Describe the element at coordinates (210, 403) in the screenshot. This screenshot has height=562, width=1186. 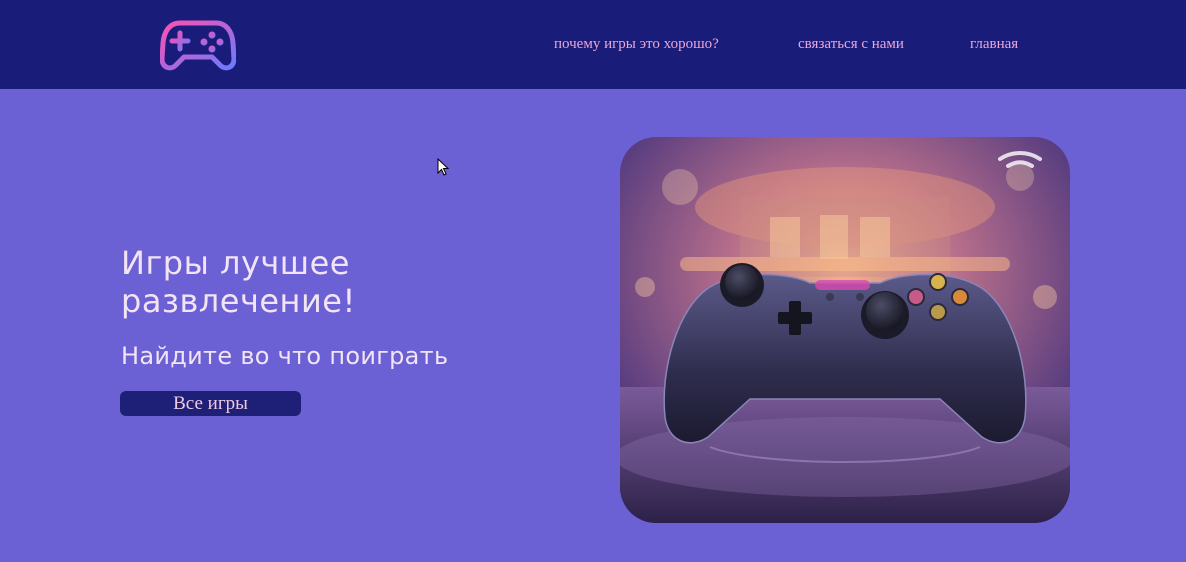
I see `all-games-button: Все игры` at that location.